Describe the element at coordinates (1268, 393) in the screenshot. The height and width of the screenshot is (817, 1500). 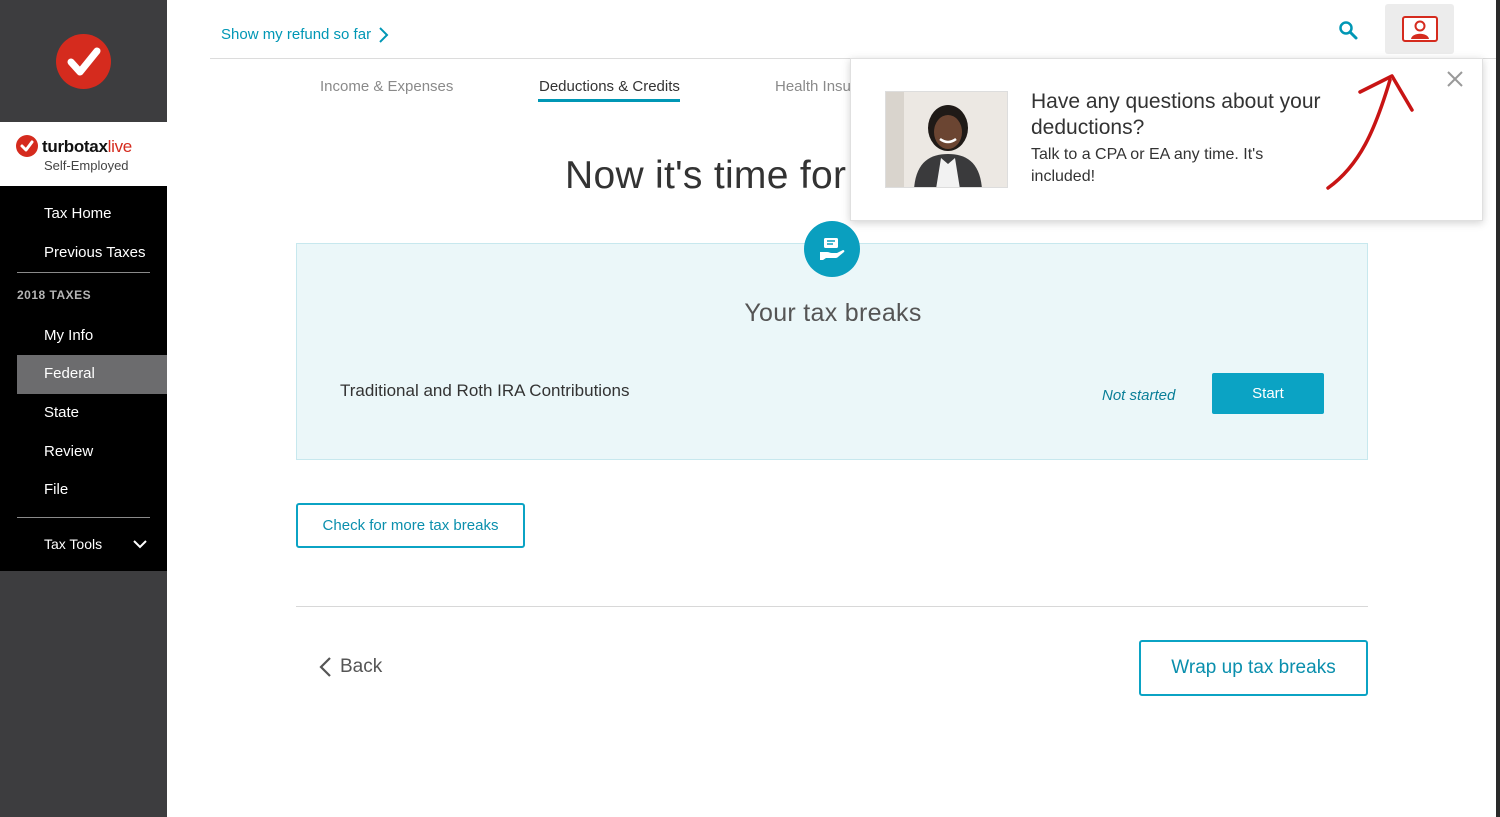
I see `start-button: Start` at that location.